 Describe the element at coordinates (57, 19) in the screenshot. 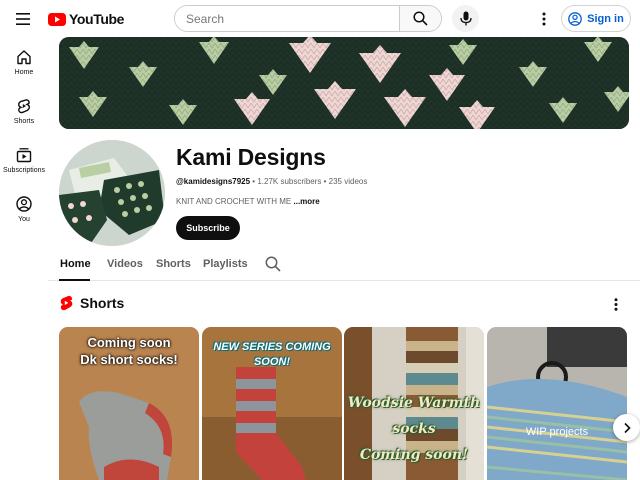

I see `youtube-logo-icon` at that location.